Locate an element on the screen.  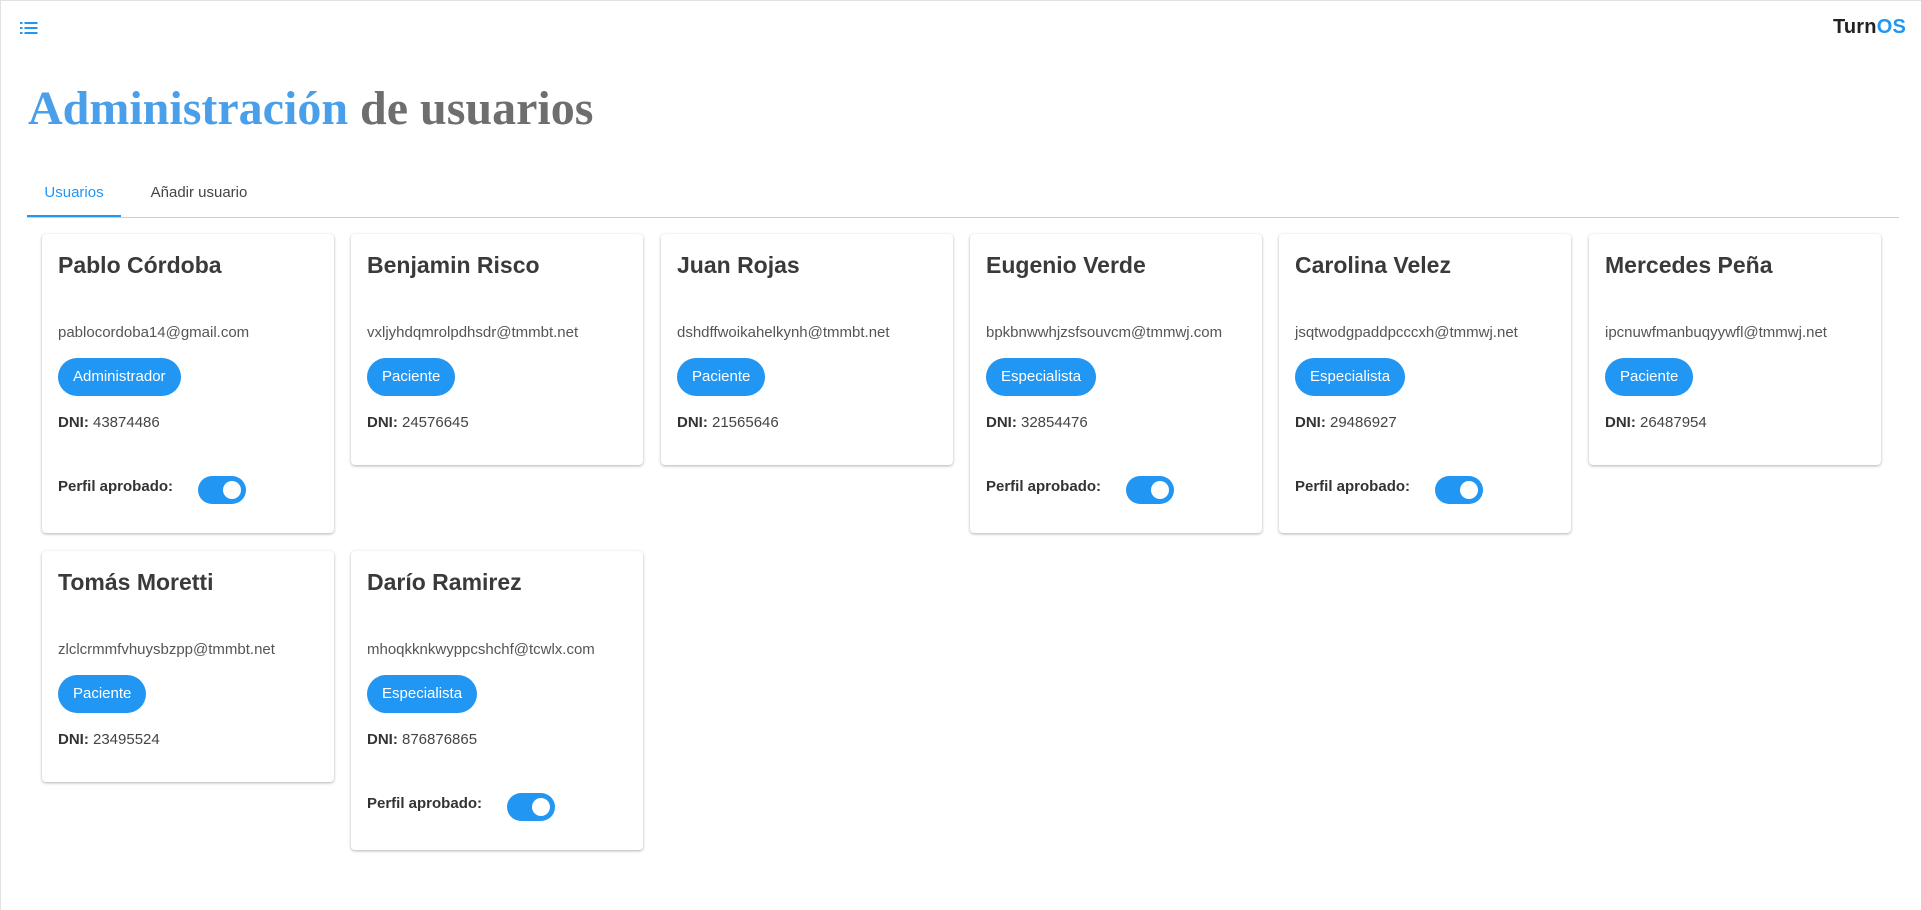
dni-value: 23495524 is located at coordinates (126, 739).